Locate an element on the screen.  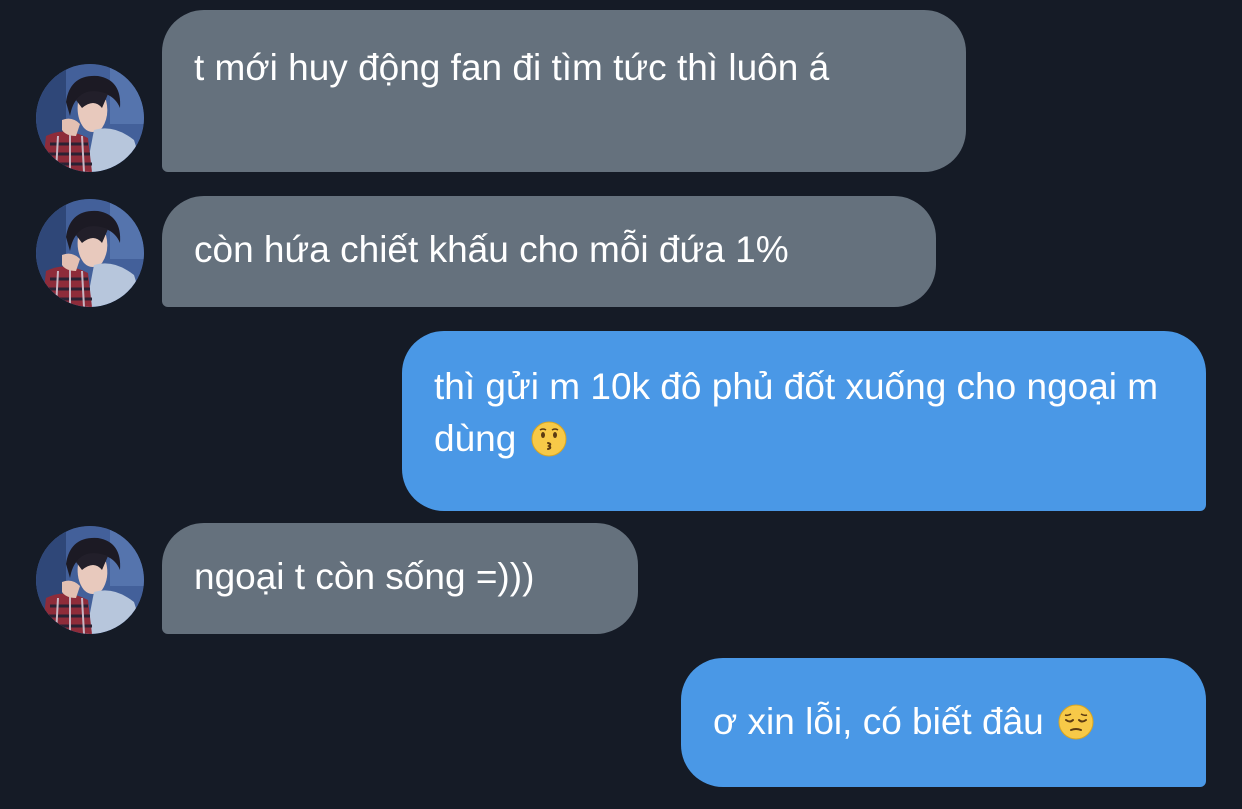
incoming-message-bubble: t mới huy động fan đi tìm tức thì luôn á is located at coordinates (564, 91).